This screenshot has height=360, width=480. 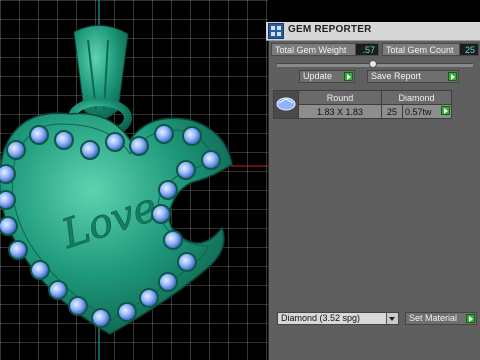 I want to click on report-slider, so click(x=375, y=64).